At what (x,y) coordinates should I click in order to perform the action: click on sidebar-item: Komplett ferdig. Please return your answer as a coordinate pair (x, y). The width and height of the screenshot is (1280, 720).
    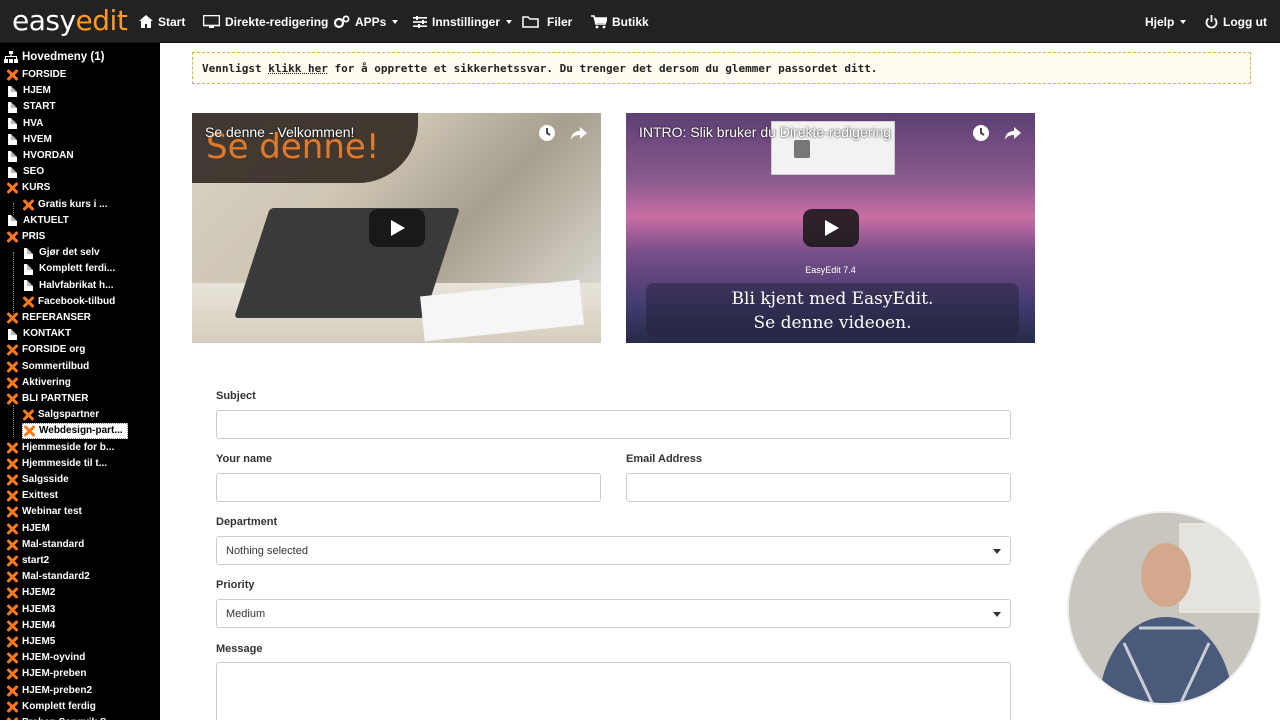
    Looking at the image, I should click on (51, 707).